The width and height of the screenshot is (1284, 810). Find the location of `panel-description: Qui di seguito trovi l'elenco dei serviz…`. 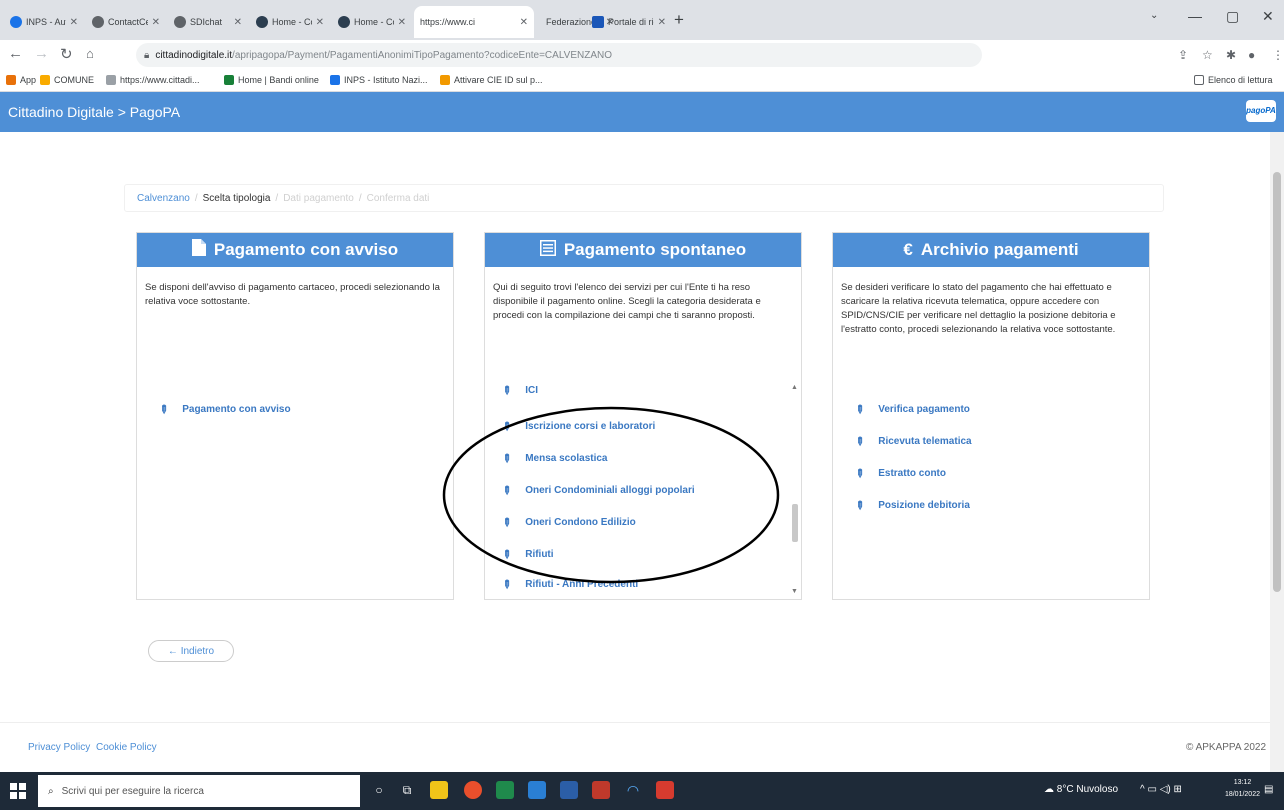

panel-description: Qui di seguito trovi l'elenco dei serviz… is located at coordinates (627, 301).